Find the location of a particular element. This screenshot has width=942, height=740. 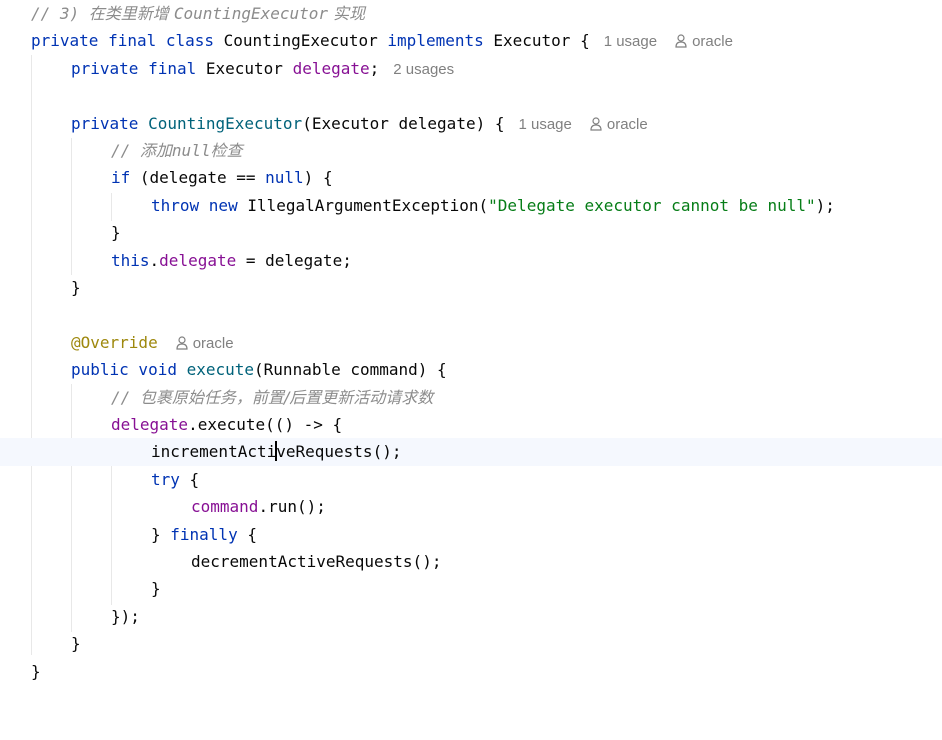

keyword: private is located at coordinates (110, 123).